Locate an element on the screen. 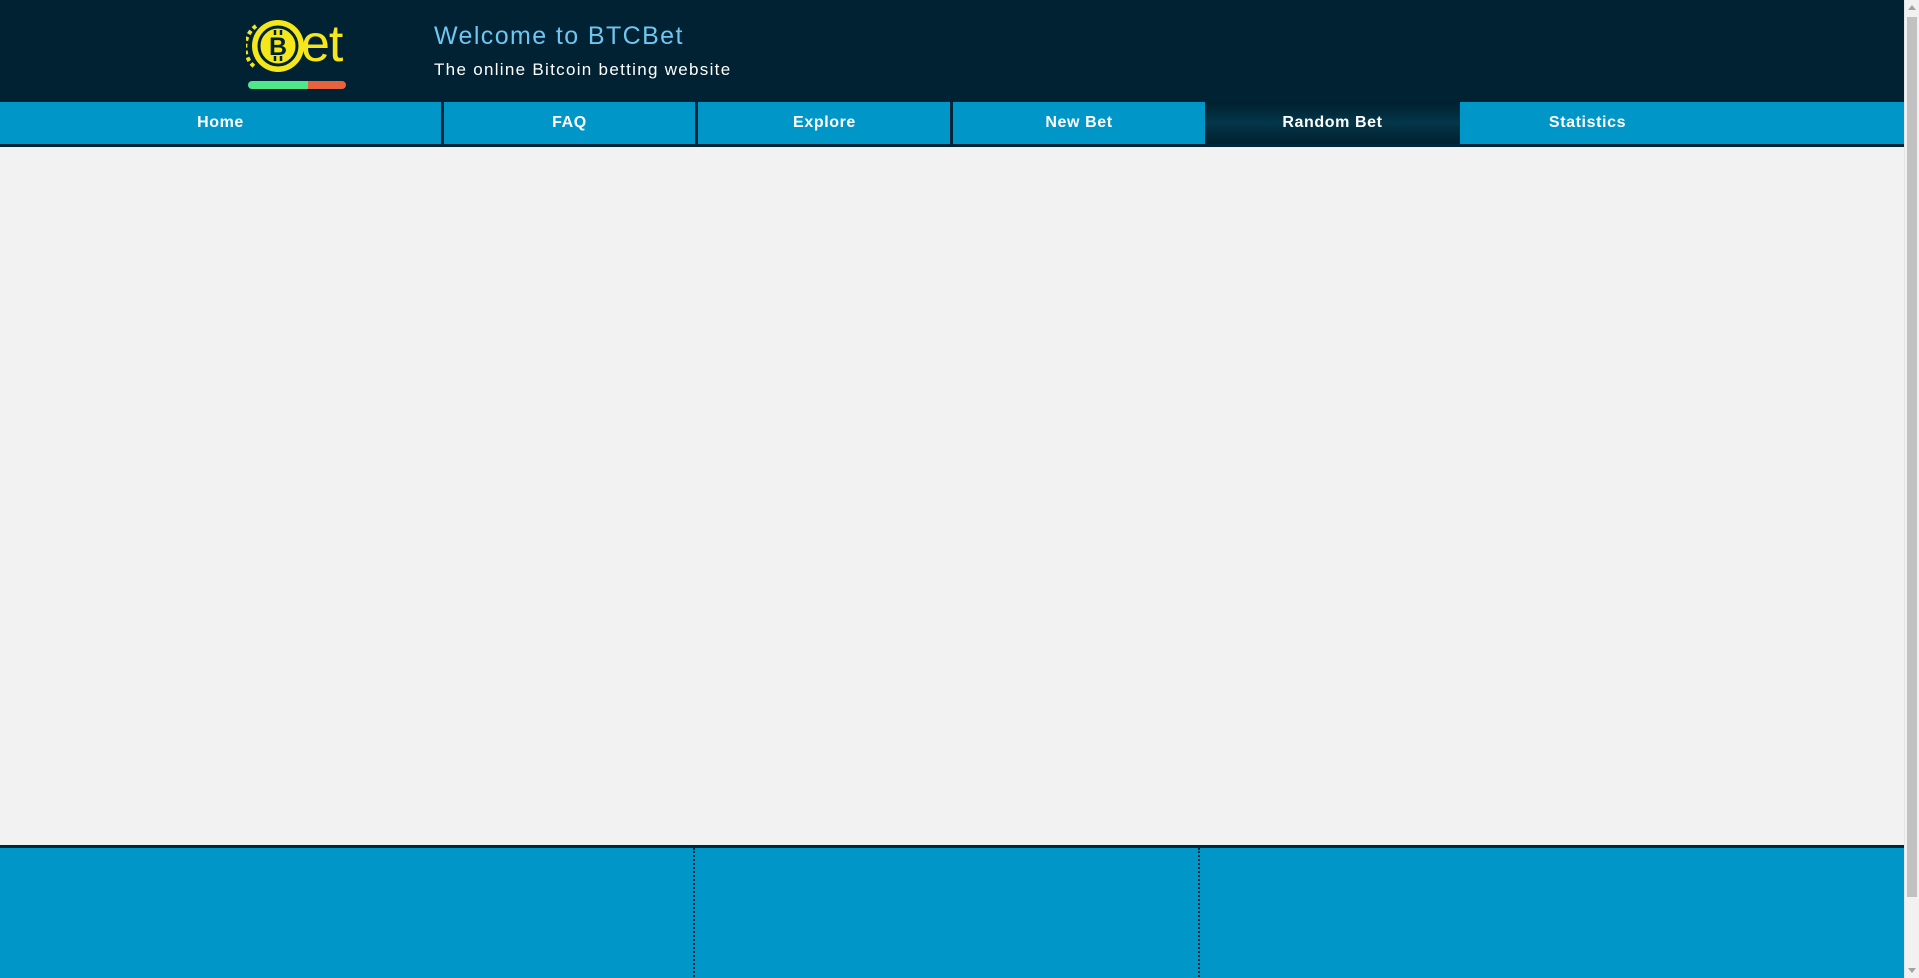  nav-item-random-bet: Random Bet is located at coordinates (1332, 123).